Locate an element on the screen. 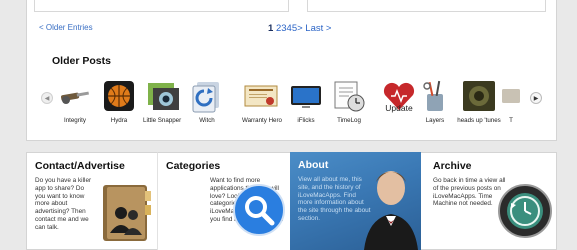  magnifier-icon is located at coordinates (259, 210).